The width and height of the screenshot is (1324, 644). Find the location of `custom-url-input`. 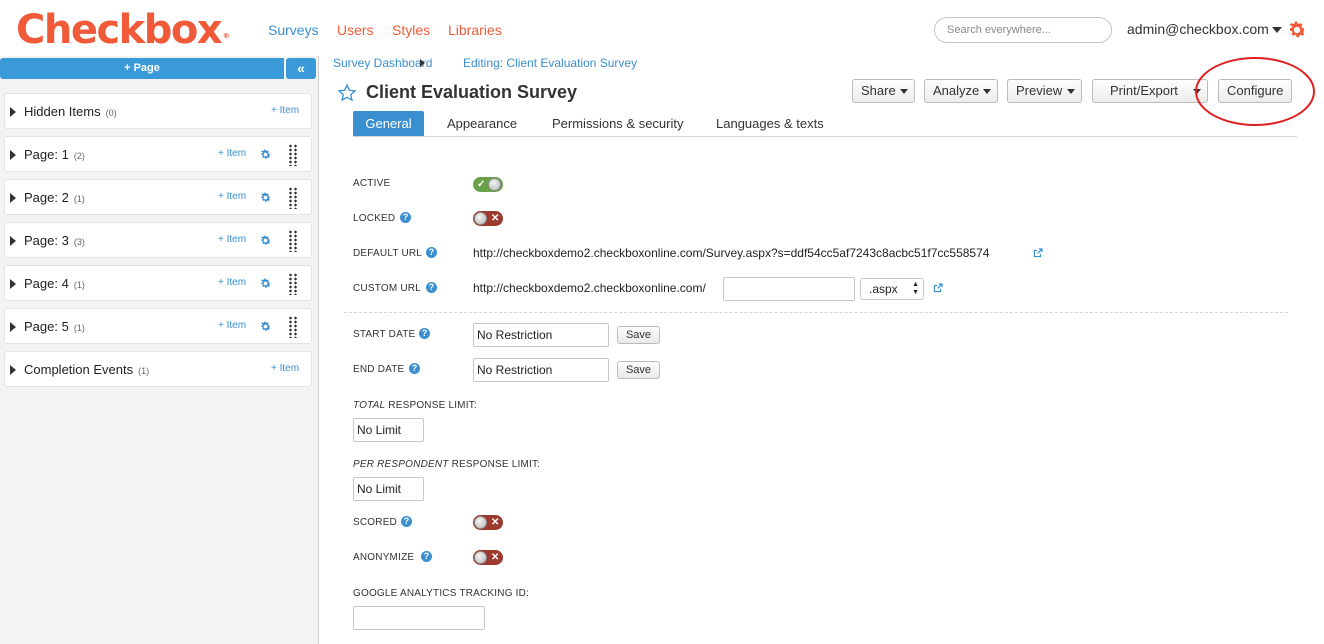

custom-url-input is located at coordinates (789, 289).